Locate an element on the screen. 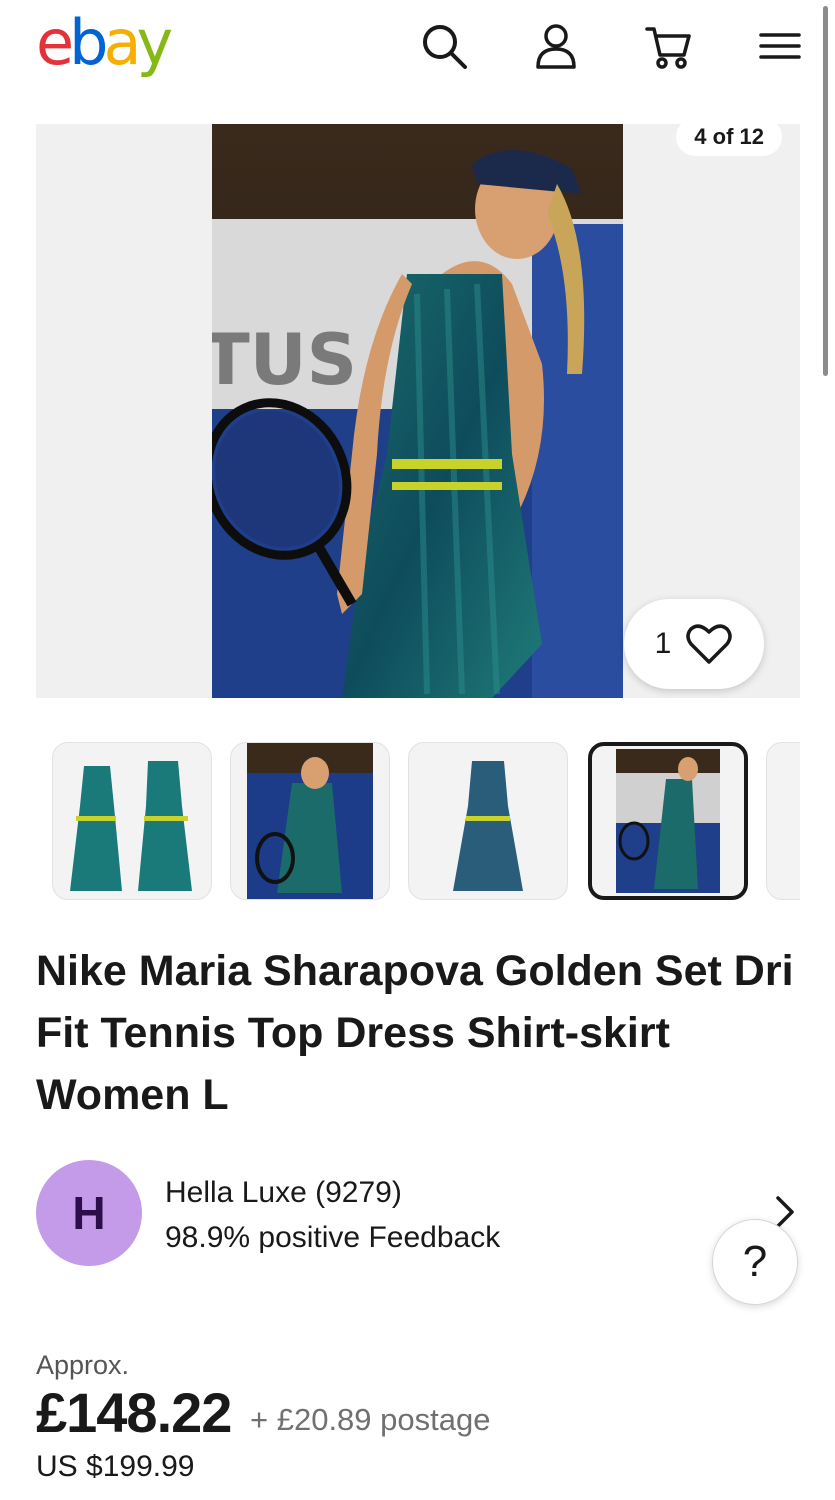  logo-letter-e: e is located at coordinates (55, 42).